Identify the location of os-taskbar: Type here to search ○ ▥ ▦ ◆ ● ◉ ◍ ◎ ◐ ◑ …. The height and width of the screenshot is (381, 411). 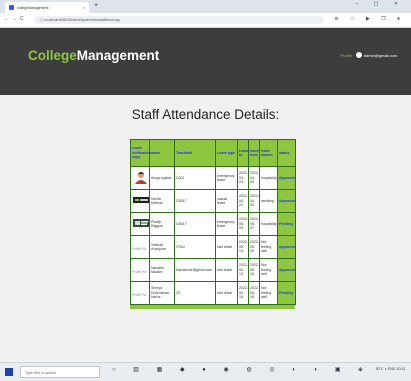
(205, 371).